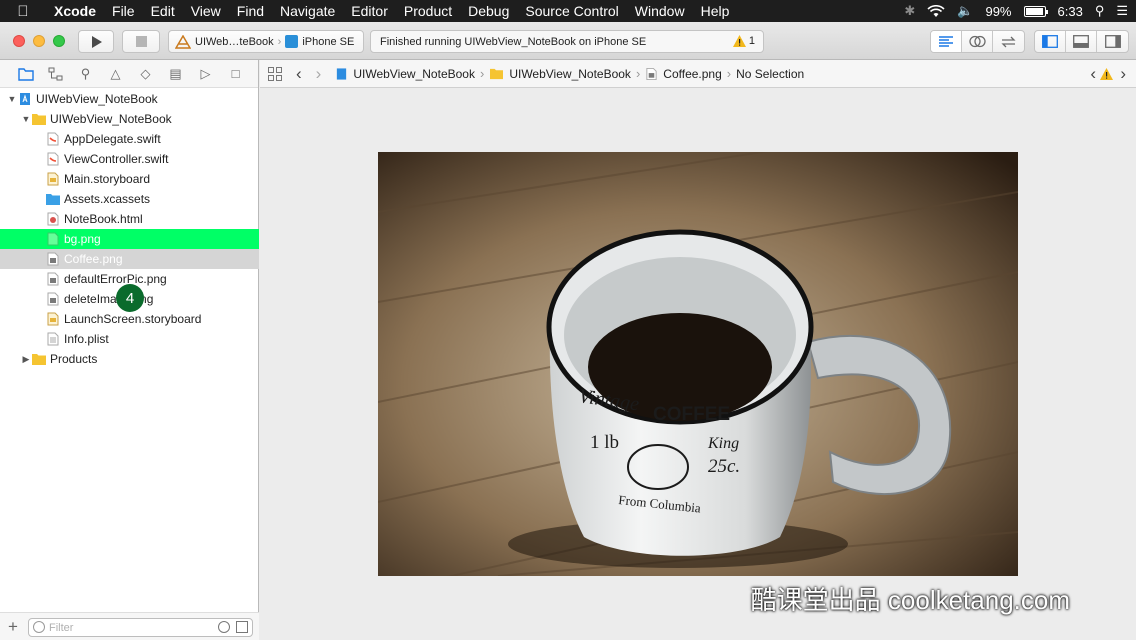 This screenshot has height=640, width=1136. I want to click on breakpoint-navigator-tag-icon: ▷, so click(205, 73).